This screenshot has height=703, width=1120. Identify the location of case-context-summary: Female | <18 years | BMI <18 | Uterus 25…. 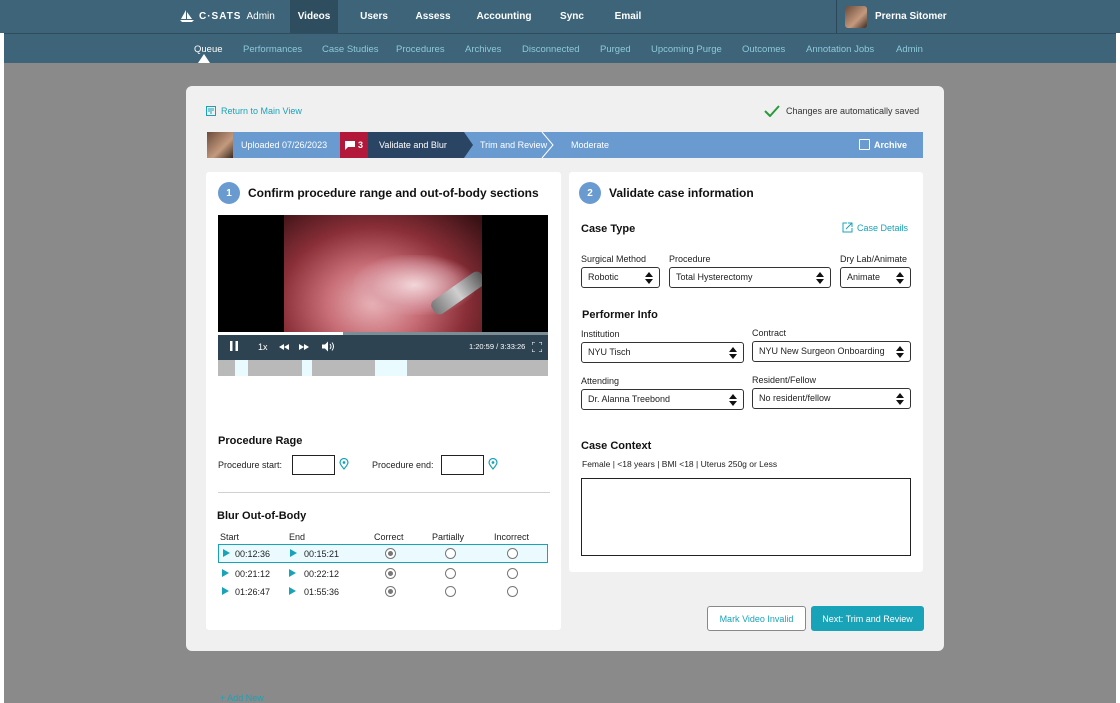
(680, 464).